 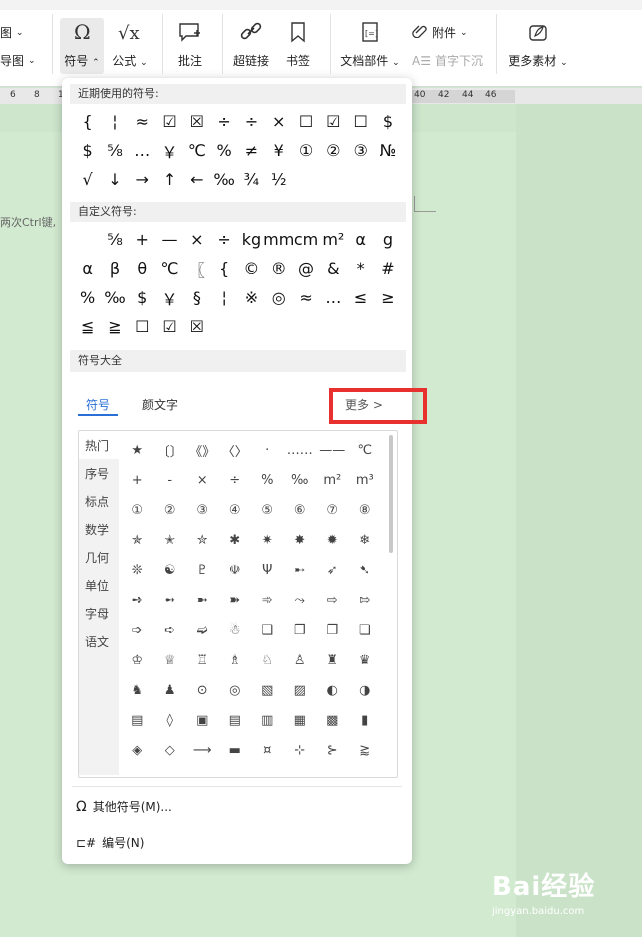 What do you see at coordinates (332, 720) in the screenshot?
I see `library-symbol-cell: ▩` at bounding box center [332, 720].